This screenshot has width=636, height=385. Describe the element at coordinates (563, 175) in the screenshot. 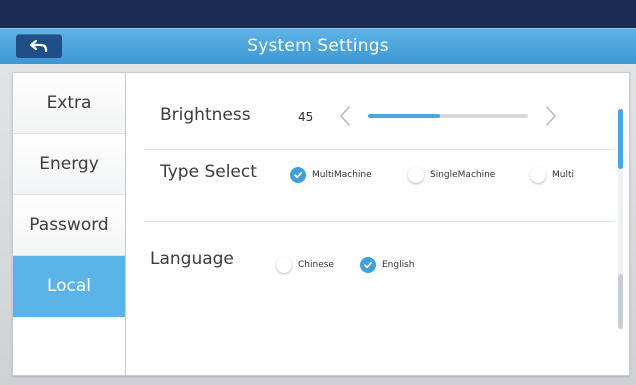

I see `option-label: Multi` at that location.